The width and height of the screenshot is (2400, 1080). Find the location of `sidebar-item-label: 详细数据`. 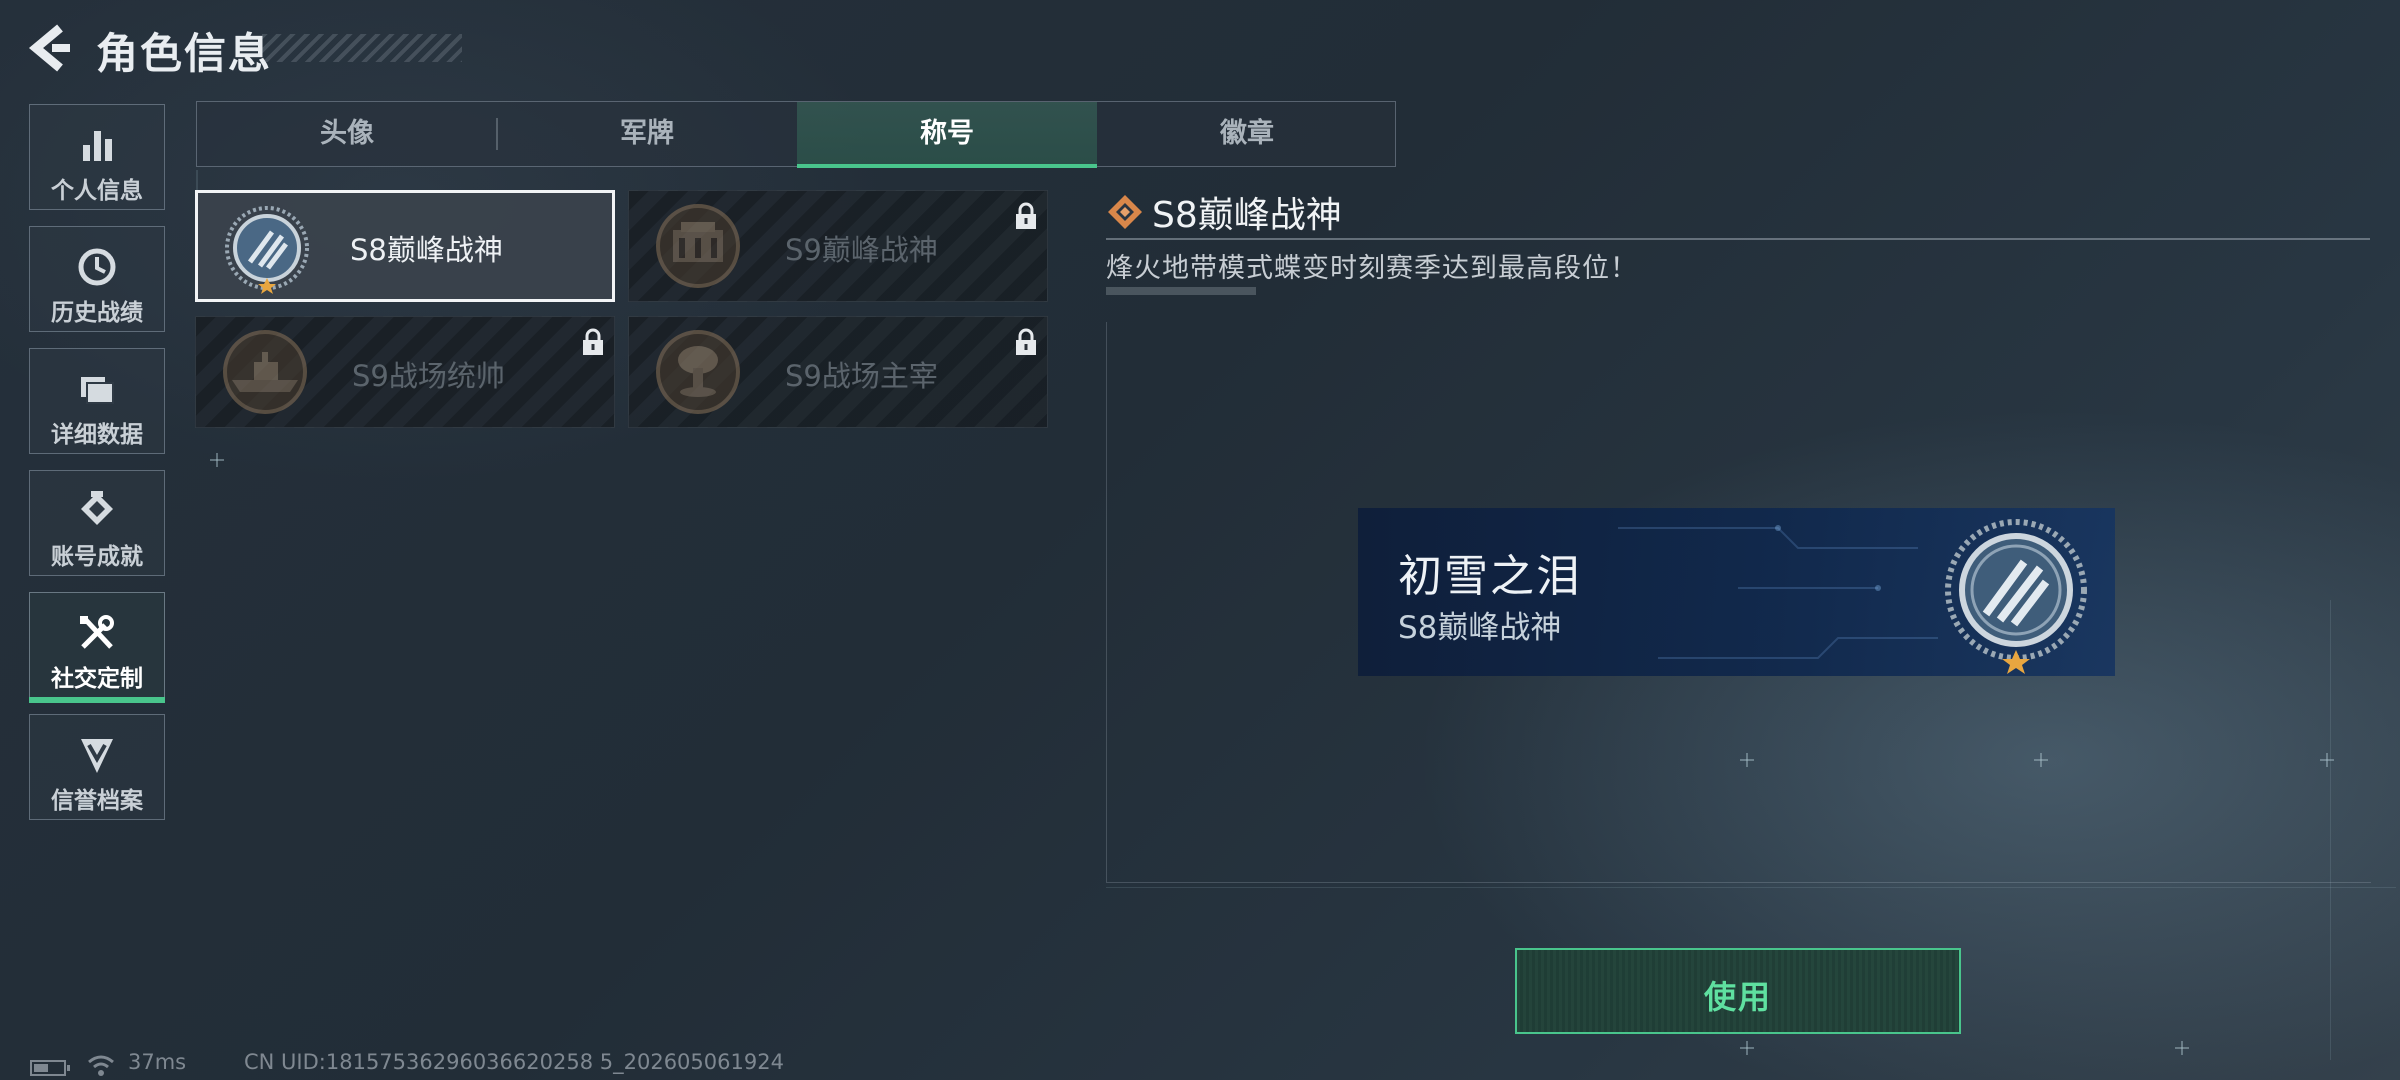

sidebar-item-label: 详细数据 is located at coordinates (97, 435).